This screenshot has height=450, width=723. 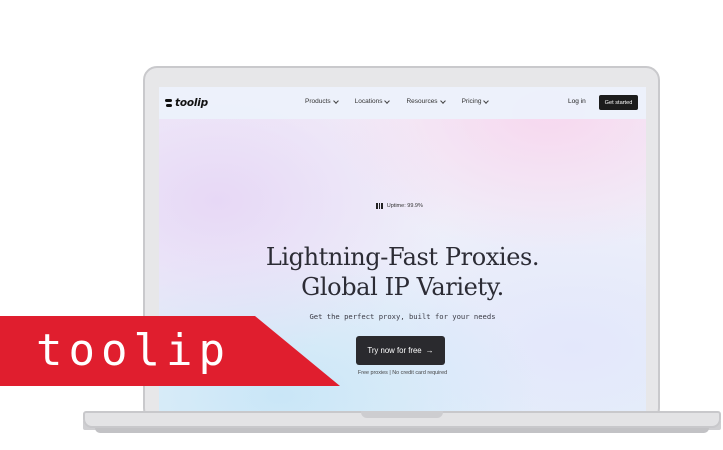 What do you see at coordinates (402, 430) in the screenshot?
I see `laptop-base-bottom` at bounding box center [402, 430].